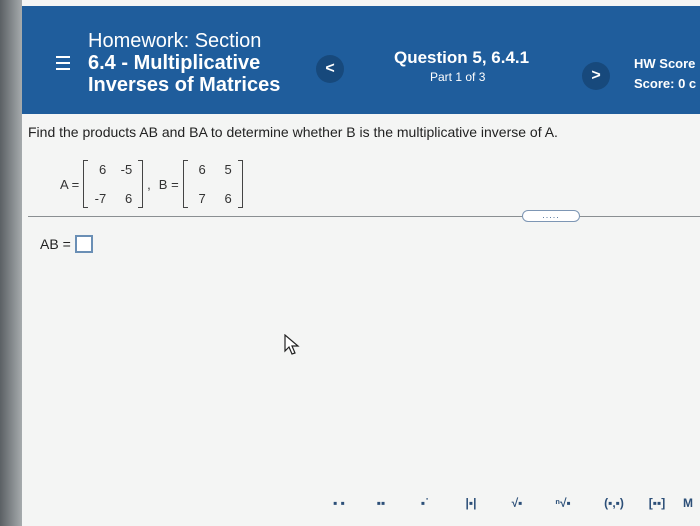 This screenshot has height=526, width=700. I want to click on matrix-a: 6 -5 -7 6, so click(113, 184).